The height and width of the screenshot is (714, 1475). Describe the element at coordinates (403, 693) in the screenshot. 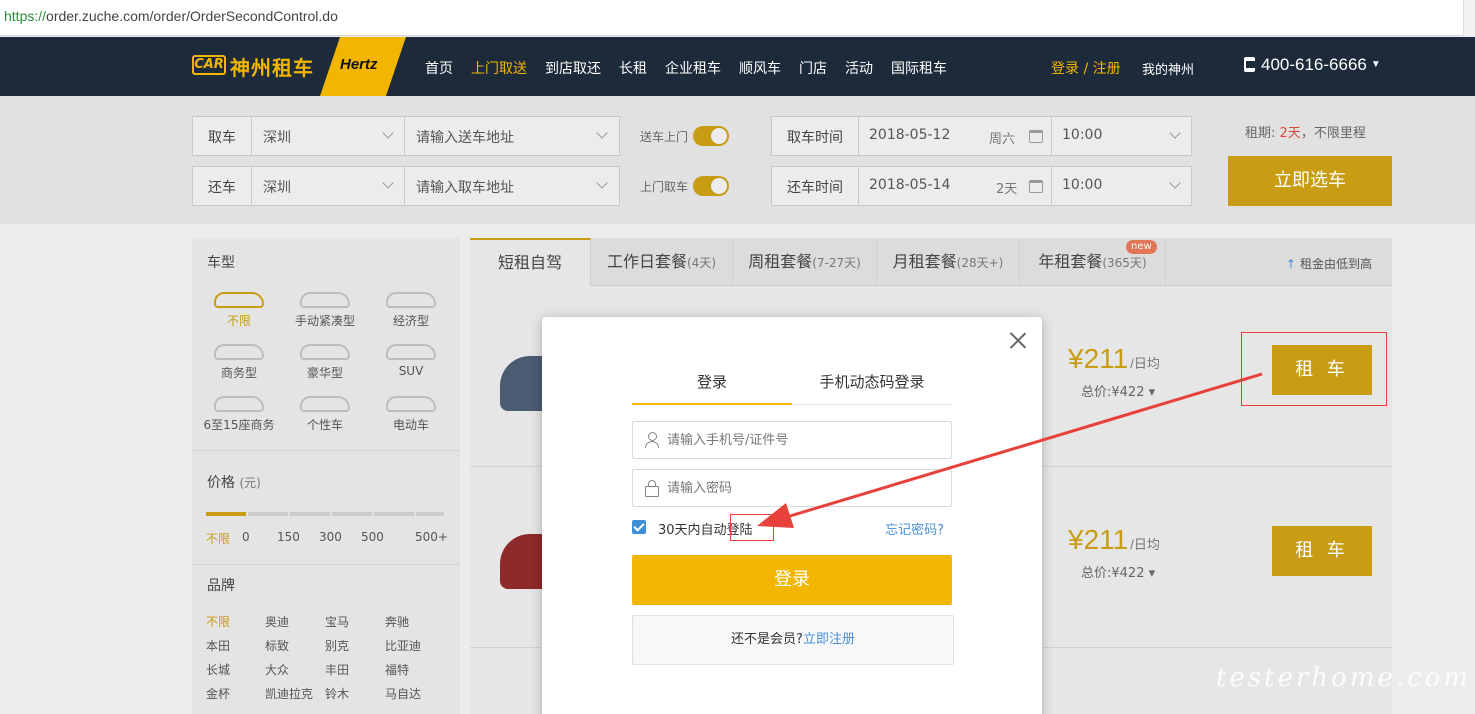

I see `brand-item: 马自达` at that location.